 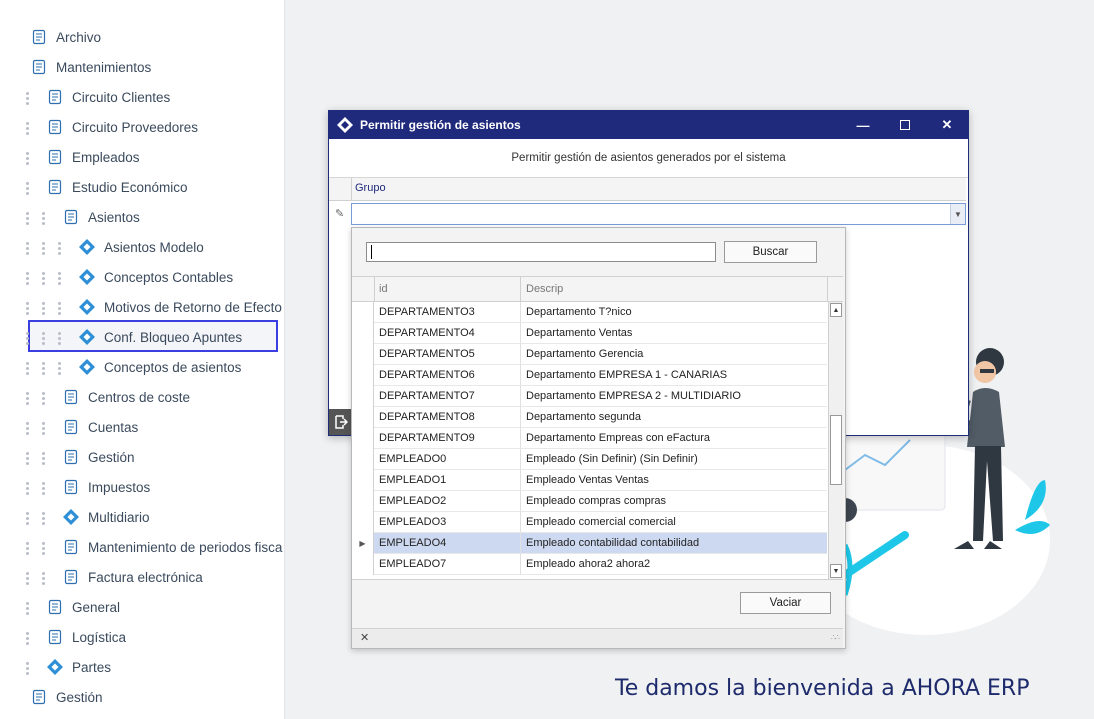 I want to click on sidebar-item-conf-bloqueo-apuntes: Conf. Bloqueo Apuntes, so click(x=160, y=337).